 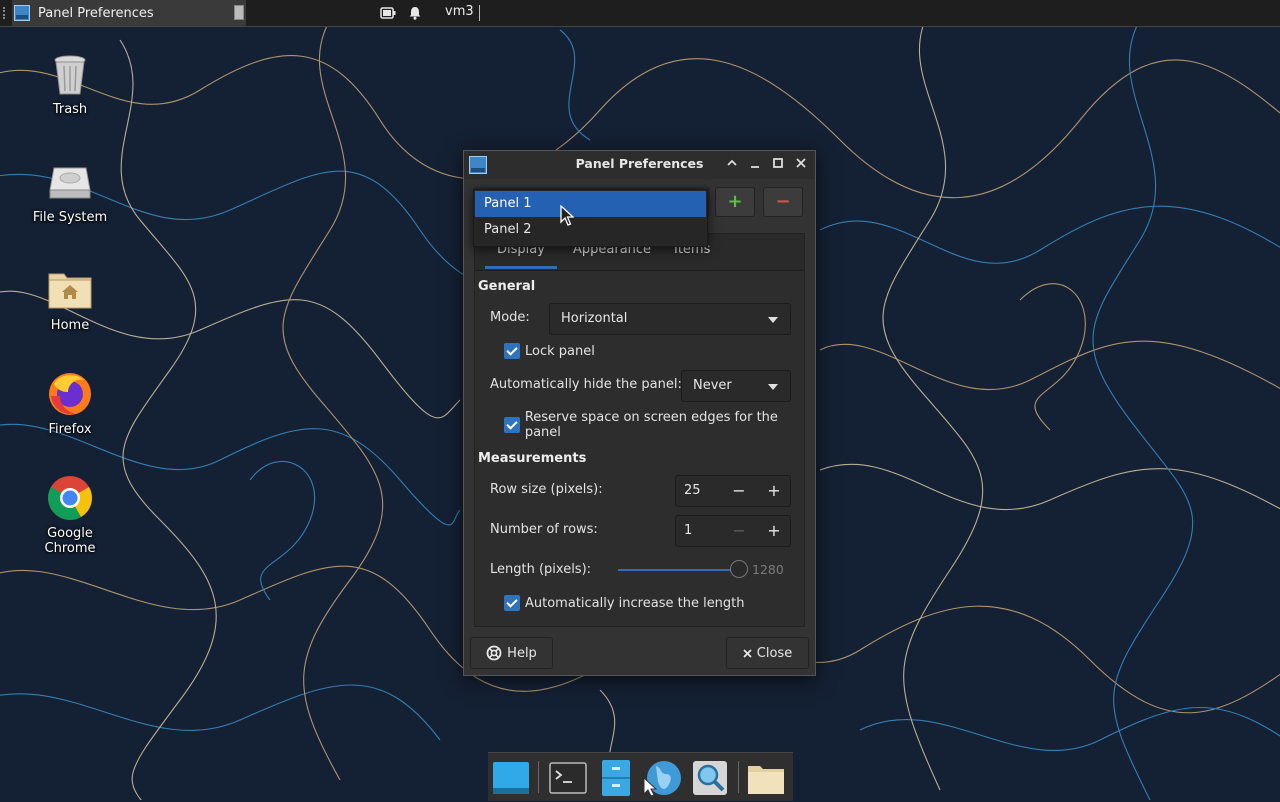 What do you see at coordinates (70, 75) in the screenshot?
I see `trash-icon` at bounding box center [70, 75].